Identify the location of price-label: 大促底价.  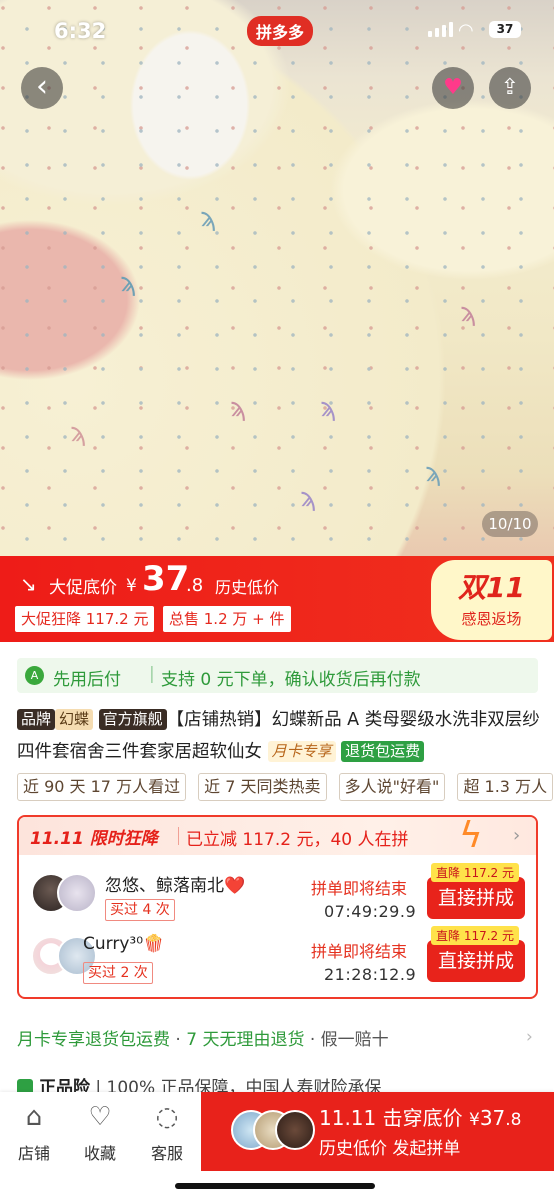
(83, 588).